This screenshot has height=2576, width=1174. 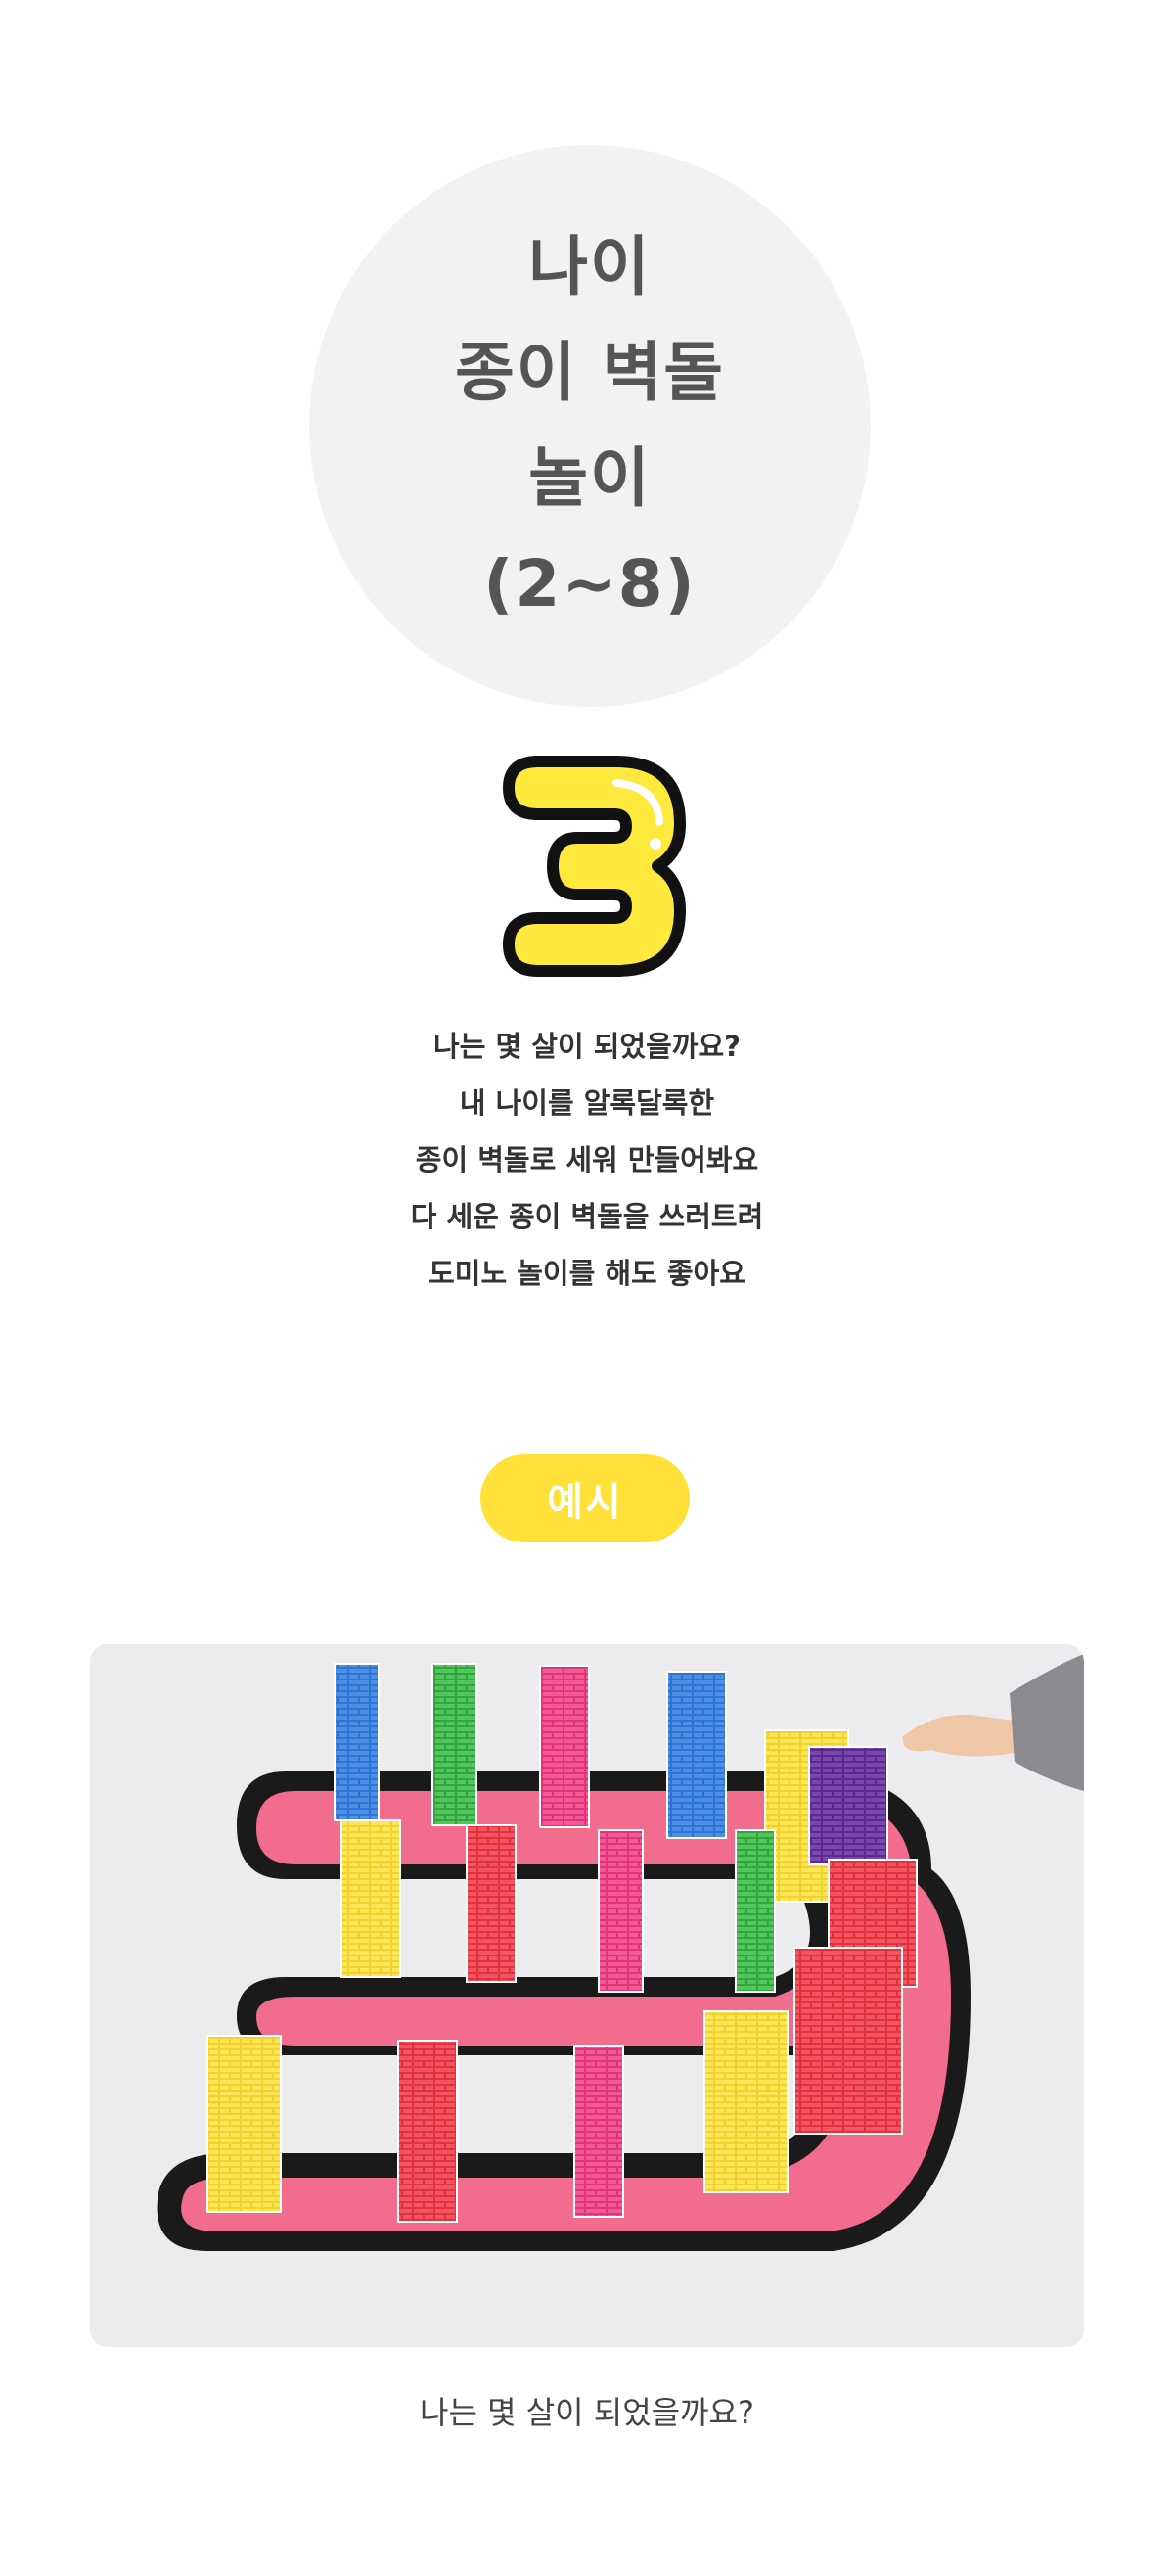 What do you see at coordinates (587, 1046) in the screenshot?
I see `description-line: 나는 몇 살이 되었을까요?` at bounding box center [587, 1046].